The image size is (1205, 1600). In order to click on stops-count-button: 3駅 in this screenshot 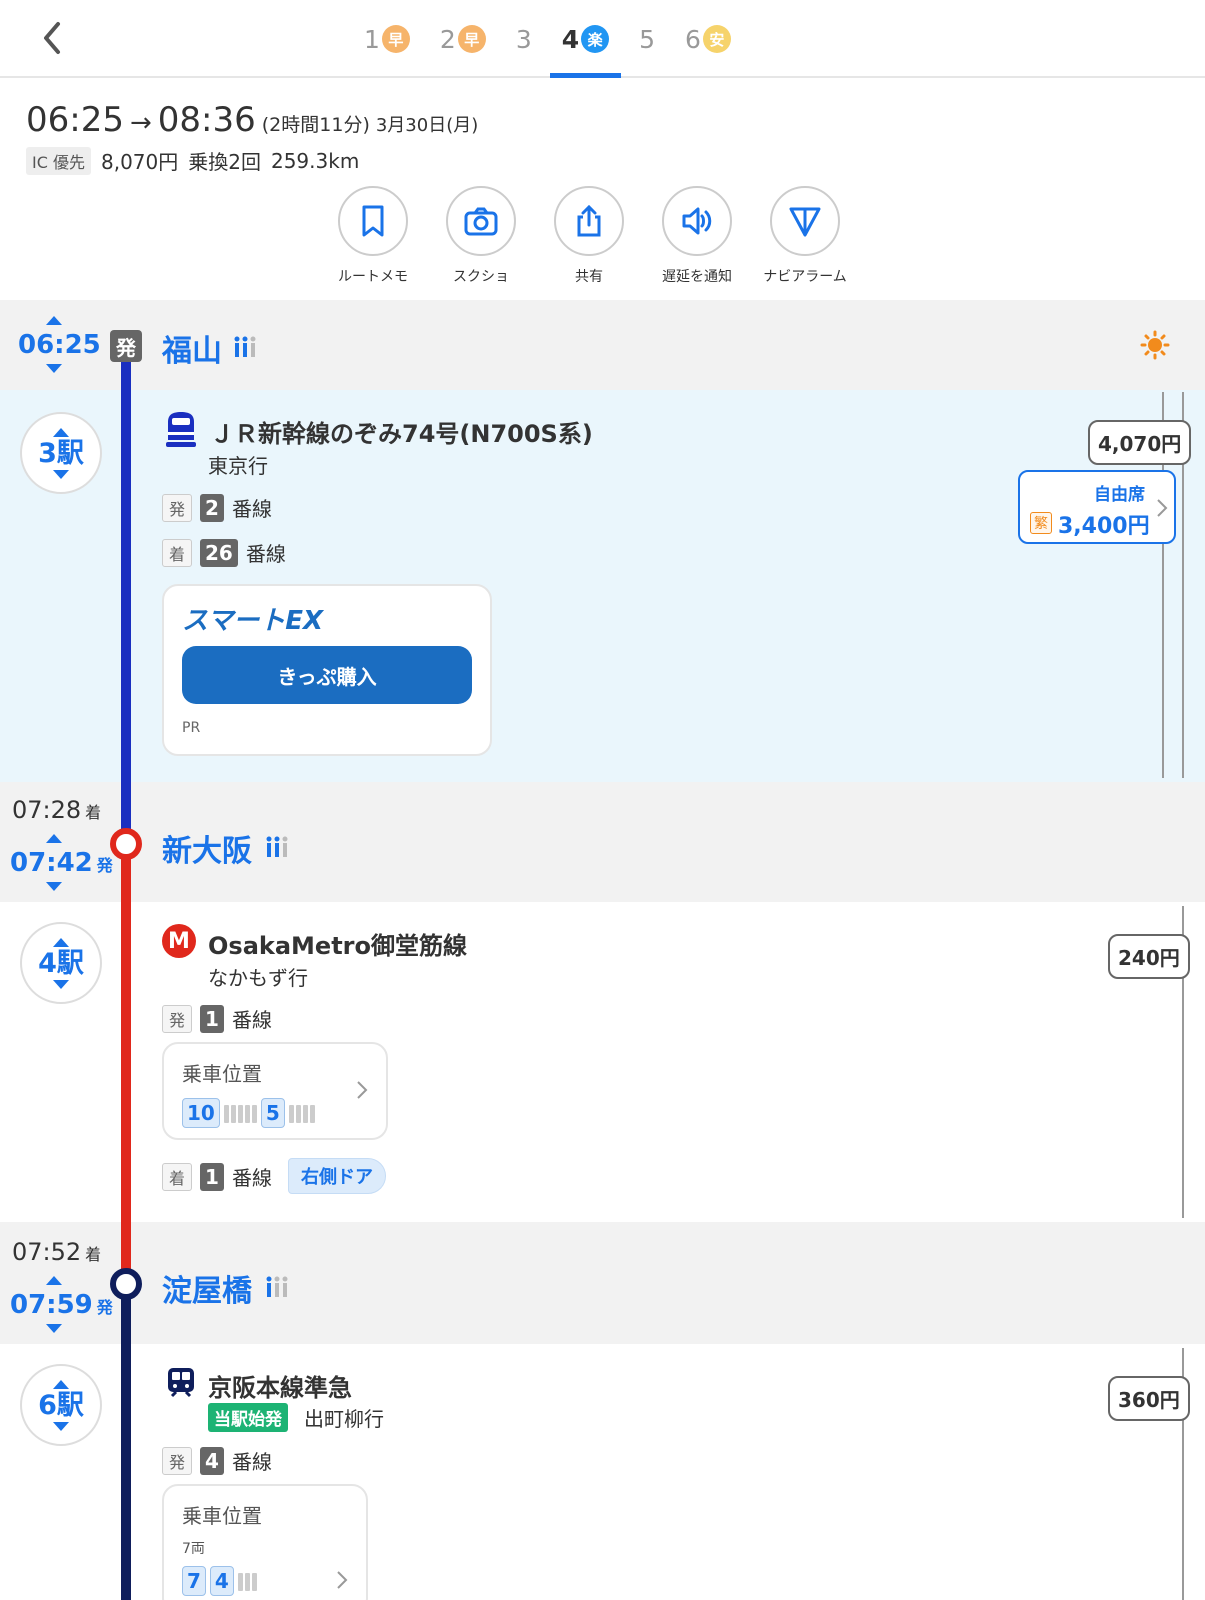, I will do `click(61, 453)`.